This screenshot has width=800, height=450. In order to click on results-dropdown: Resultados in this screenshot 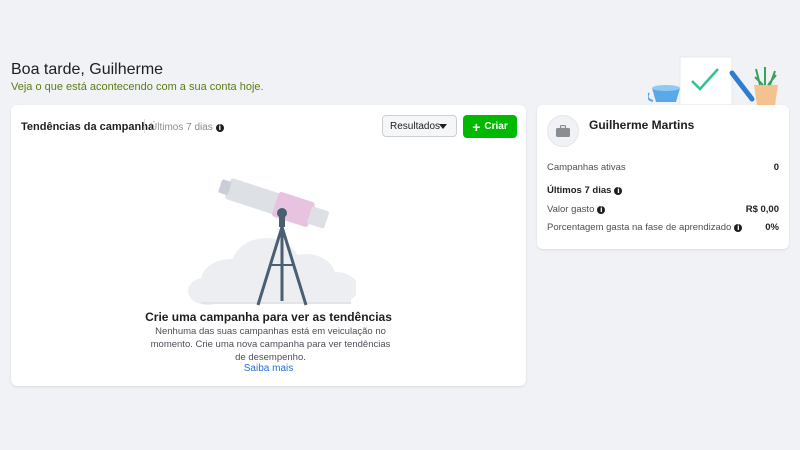, I will do `click(419, 126)`.